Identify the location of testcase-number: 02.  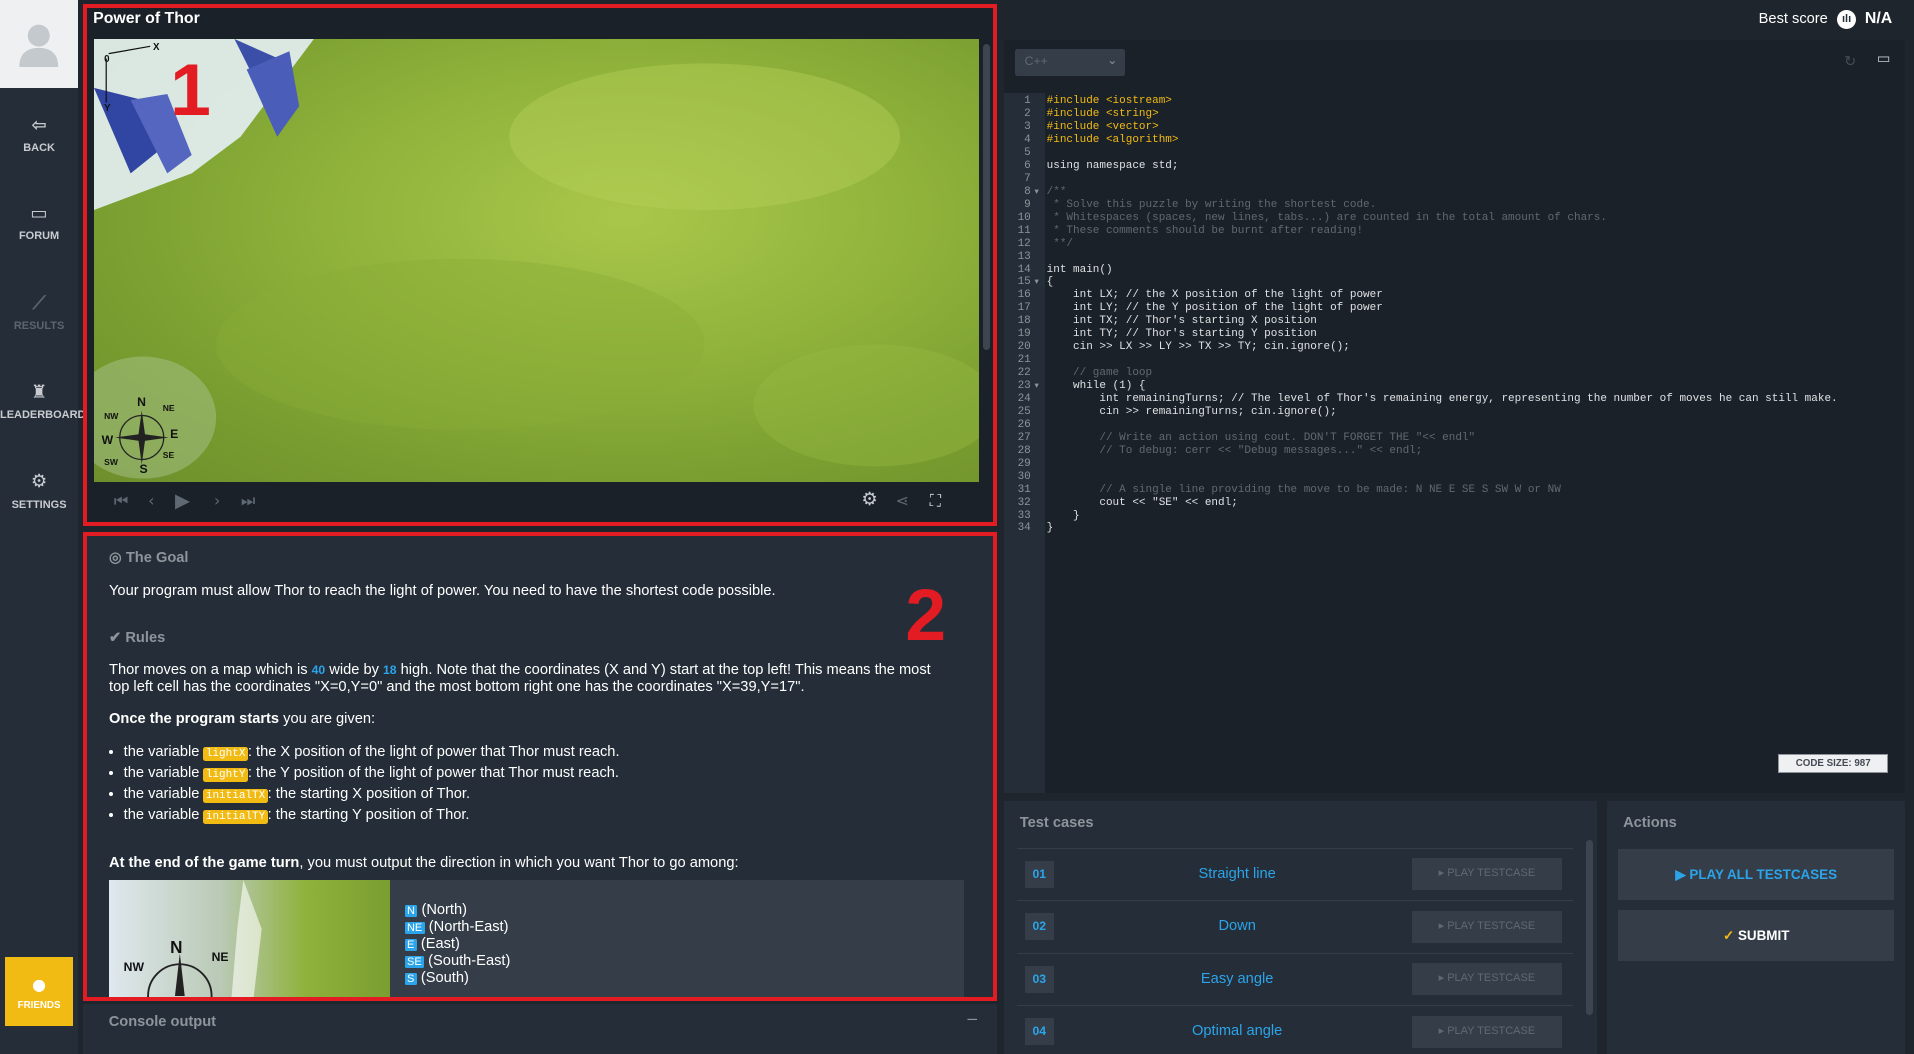
(1039, 927).